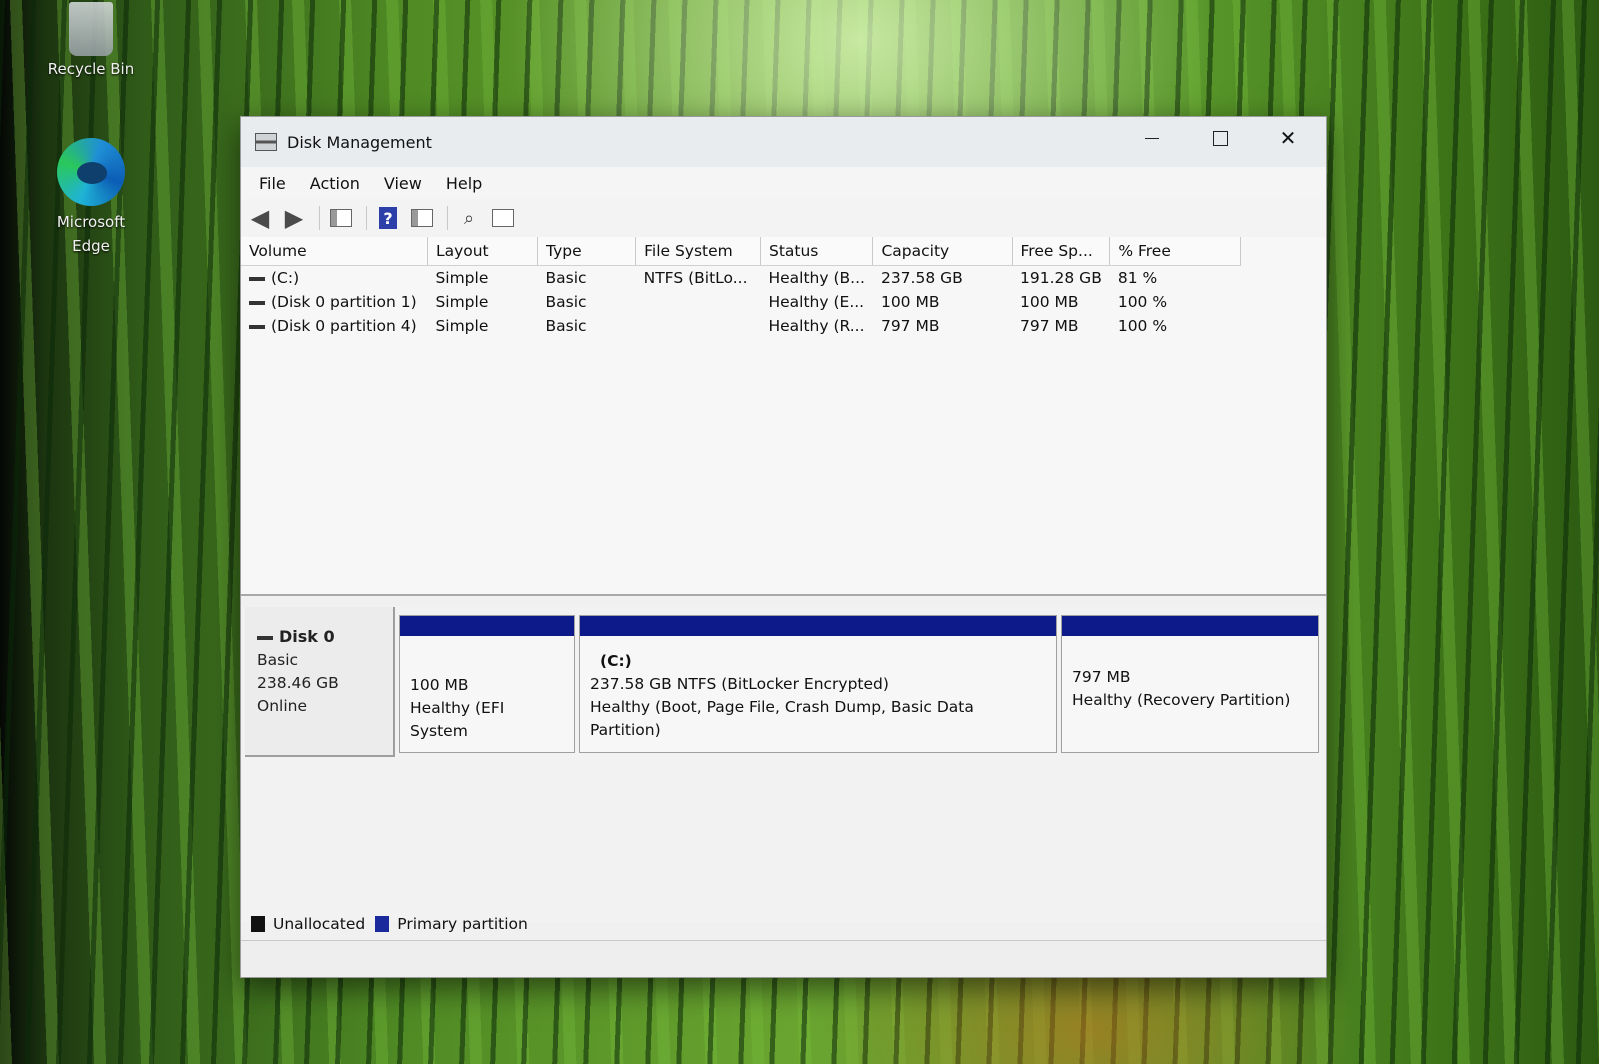 The height and width of the screenshot is (1064, 1599). I want to click on show-hide-console-tree-button, so click(341, 218).